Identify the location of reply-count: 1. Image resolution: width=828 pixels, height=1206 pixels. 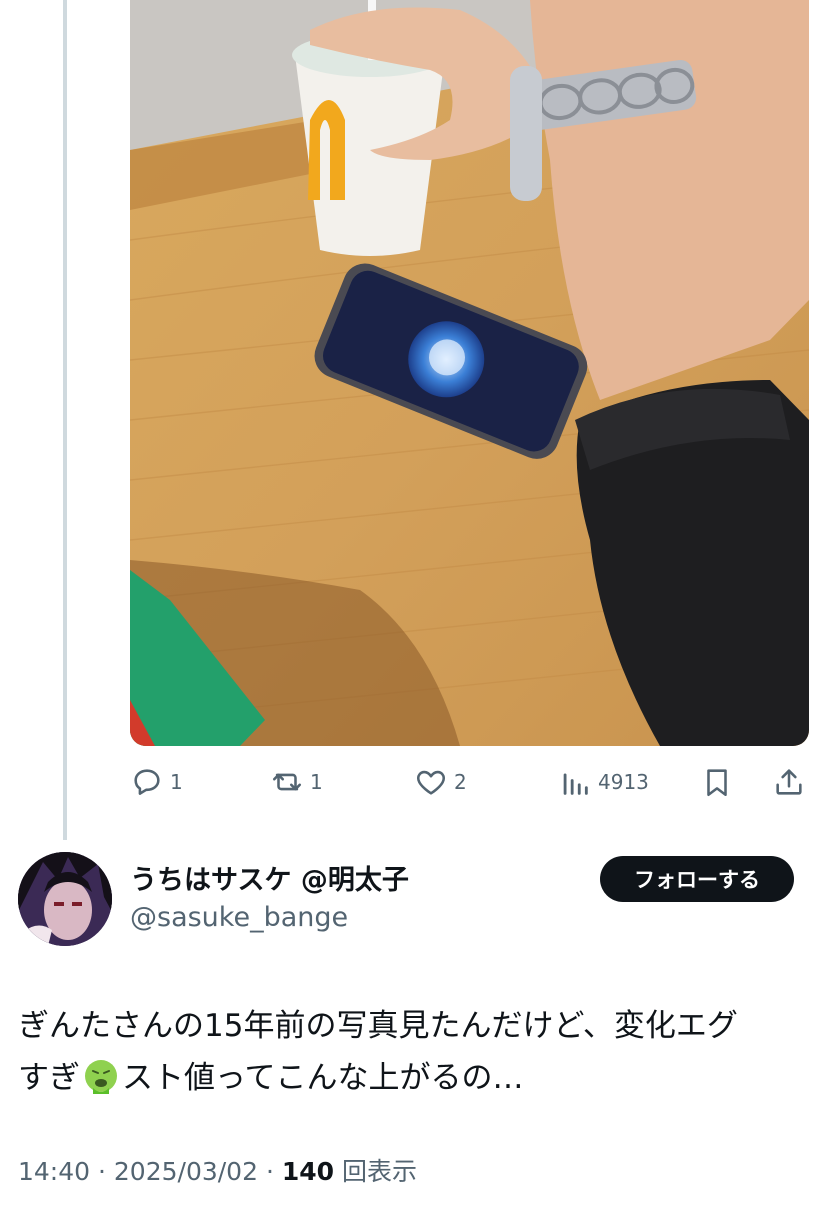
(176, 782).